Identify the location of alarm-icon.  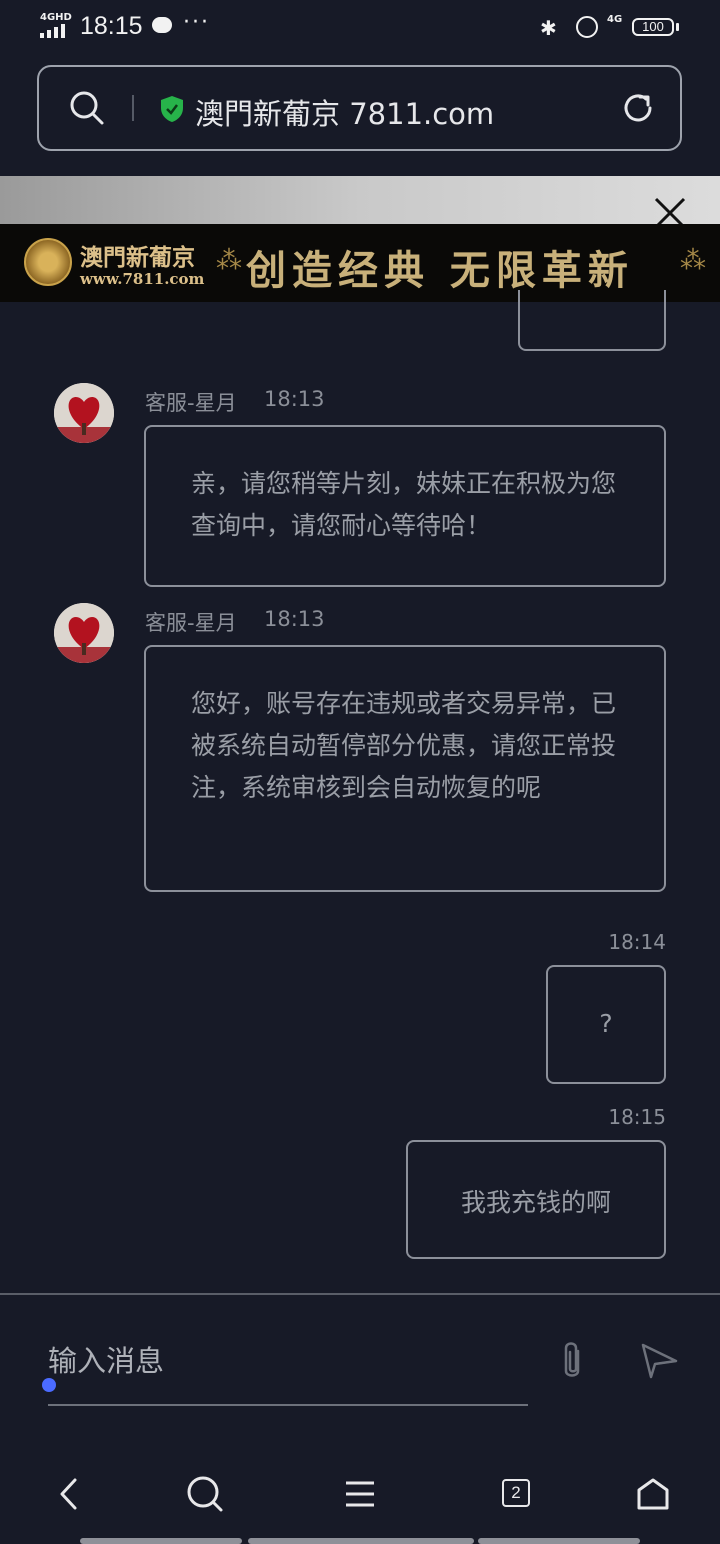
(587, 27).